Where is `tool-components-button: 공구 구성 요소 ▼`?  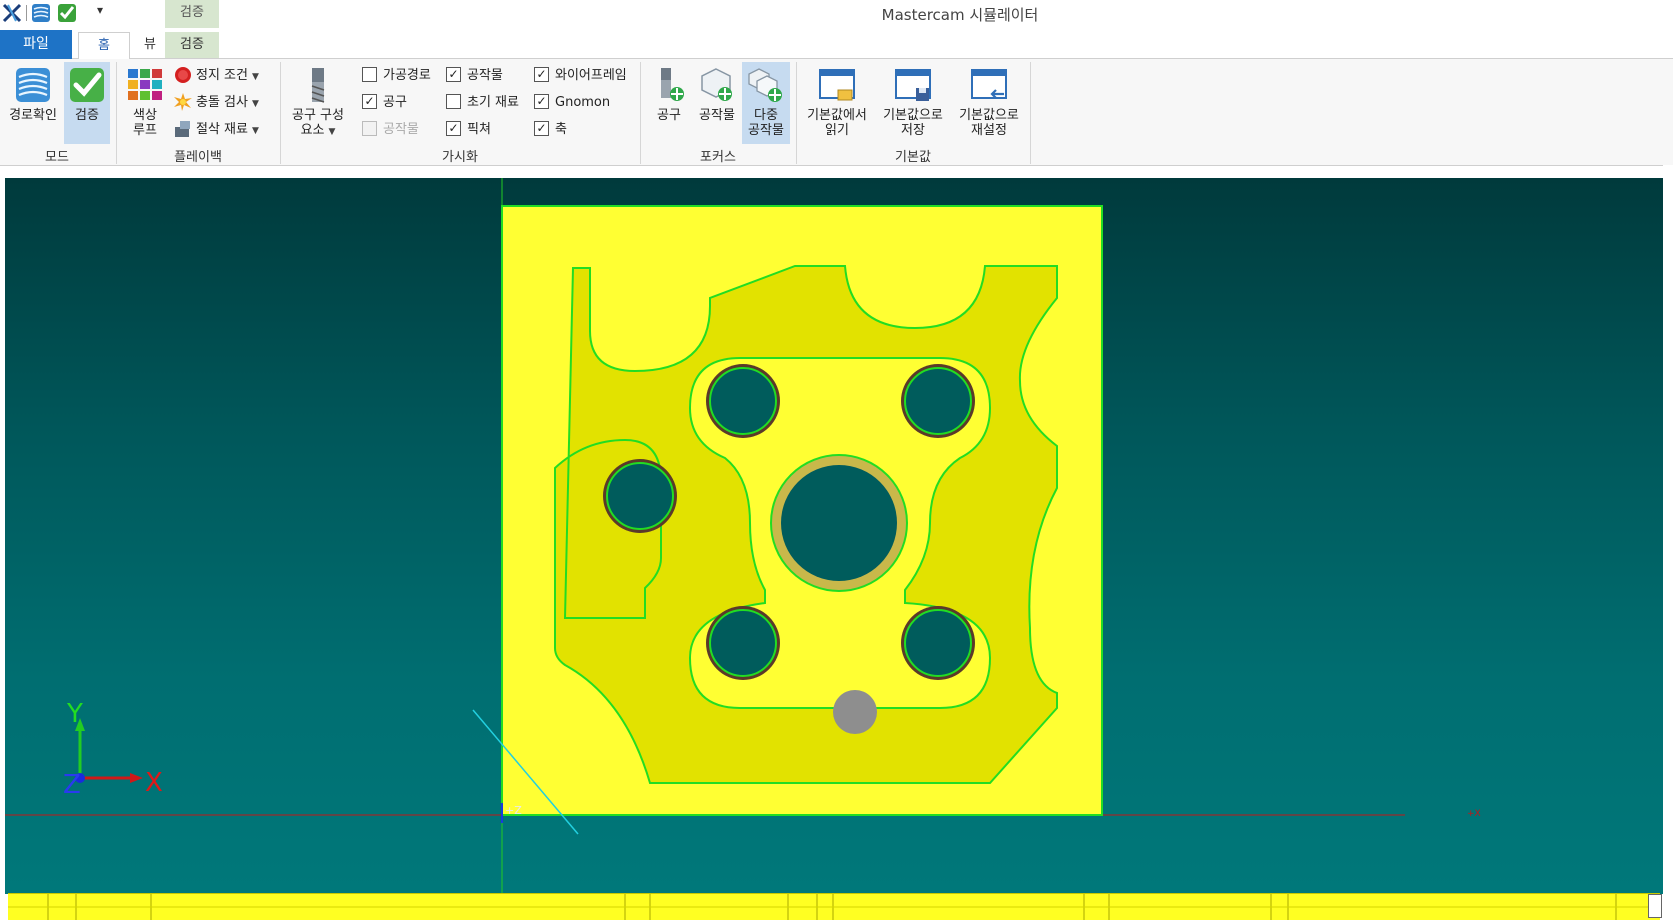 tool-components-button: 공구 구성 요소 ▼ is located at coordinates (318, 103).